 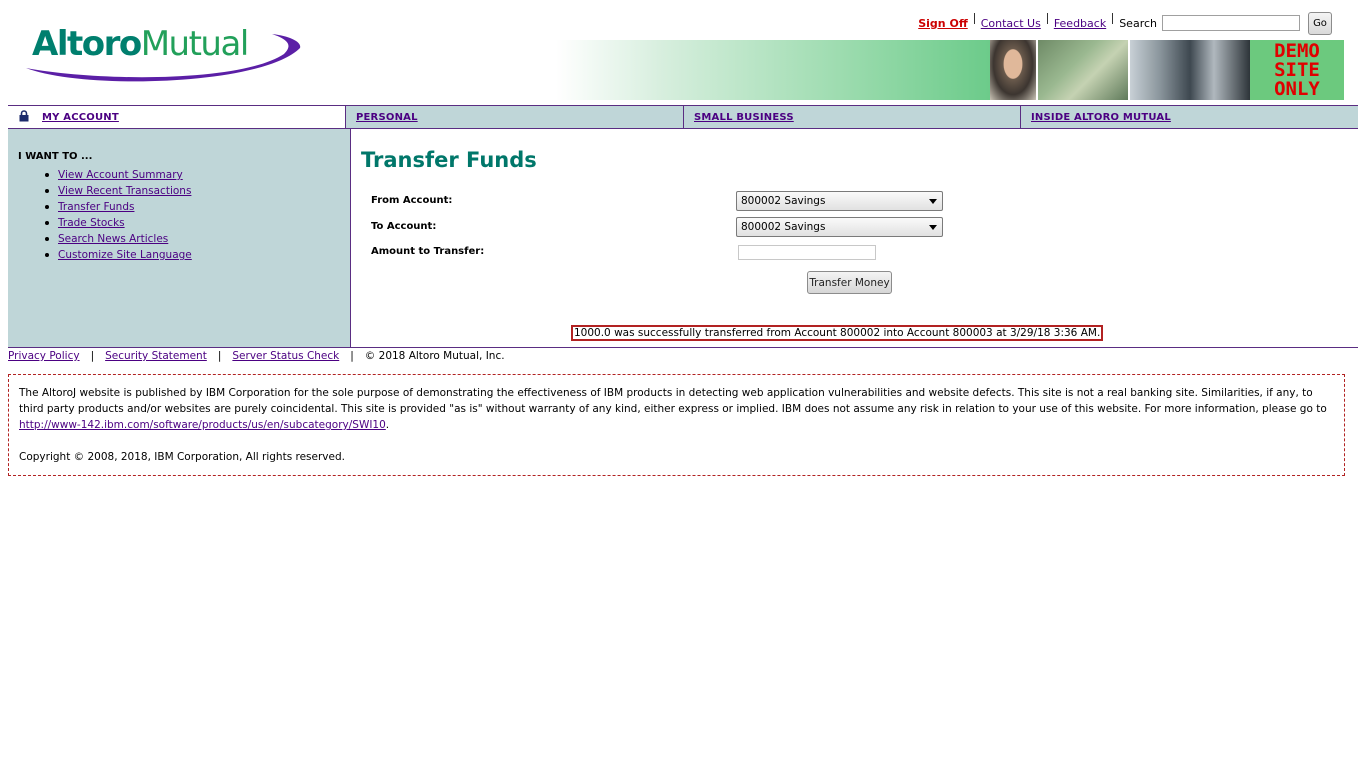 What do you see at coordinates (783, 201) in the screenshot?
I see `from-account-value: 800002 Savings` at bounding box center [783, 201].